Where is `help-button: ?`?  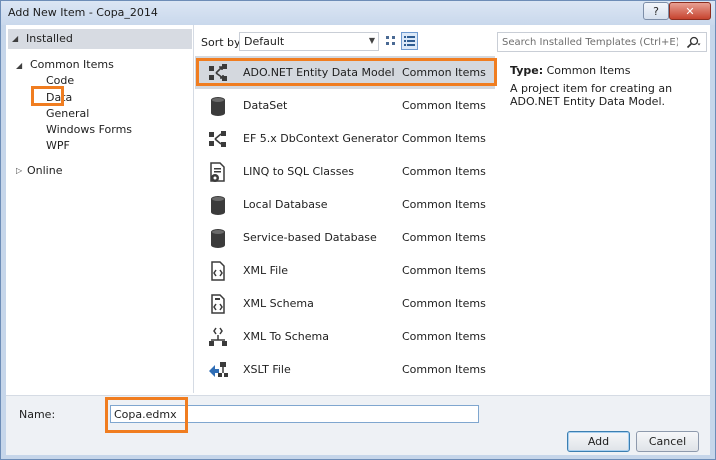 help-button: ? is located at coordinates (656, 11).